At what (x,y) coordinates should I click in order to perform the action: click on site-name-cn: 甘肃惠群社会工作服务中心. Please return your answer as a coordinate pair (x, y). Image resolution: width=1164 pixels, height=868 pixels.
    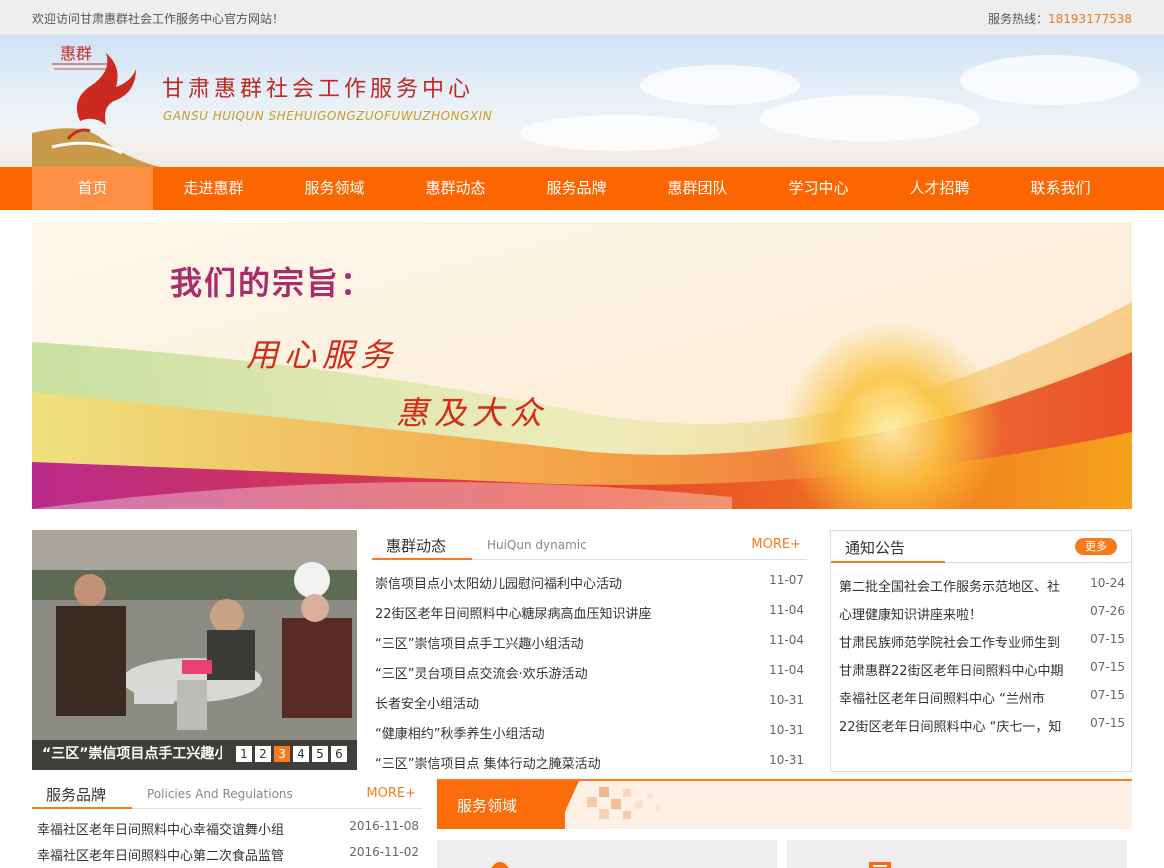
    Looking at the image, I should click on (318, 89).